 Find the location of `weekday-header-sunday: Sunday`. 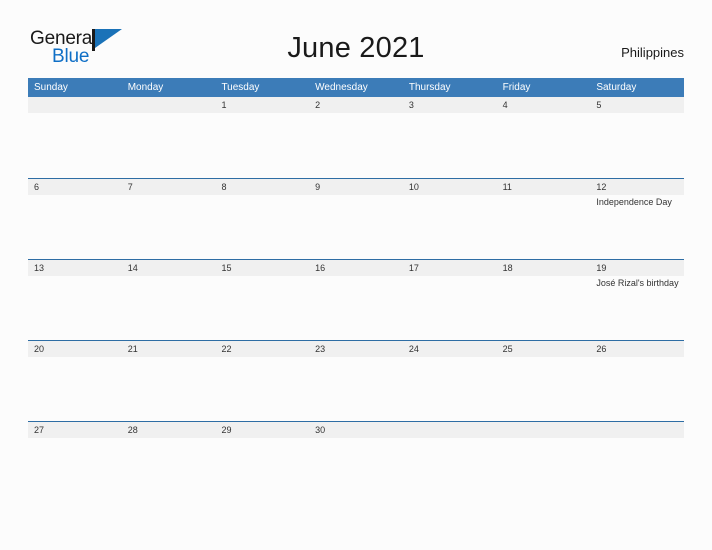

weekday-header-sunday: Sunday is located at coordinates (51, 87).